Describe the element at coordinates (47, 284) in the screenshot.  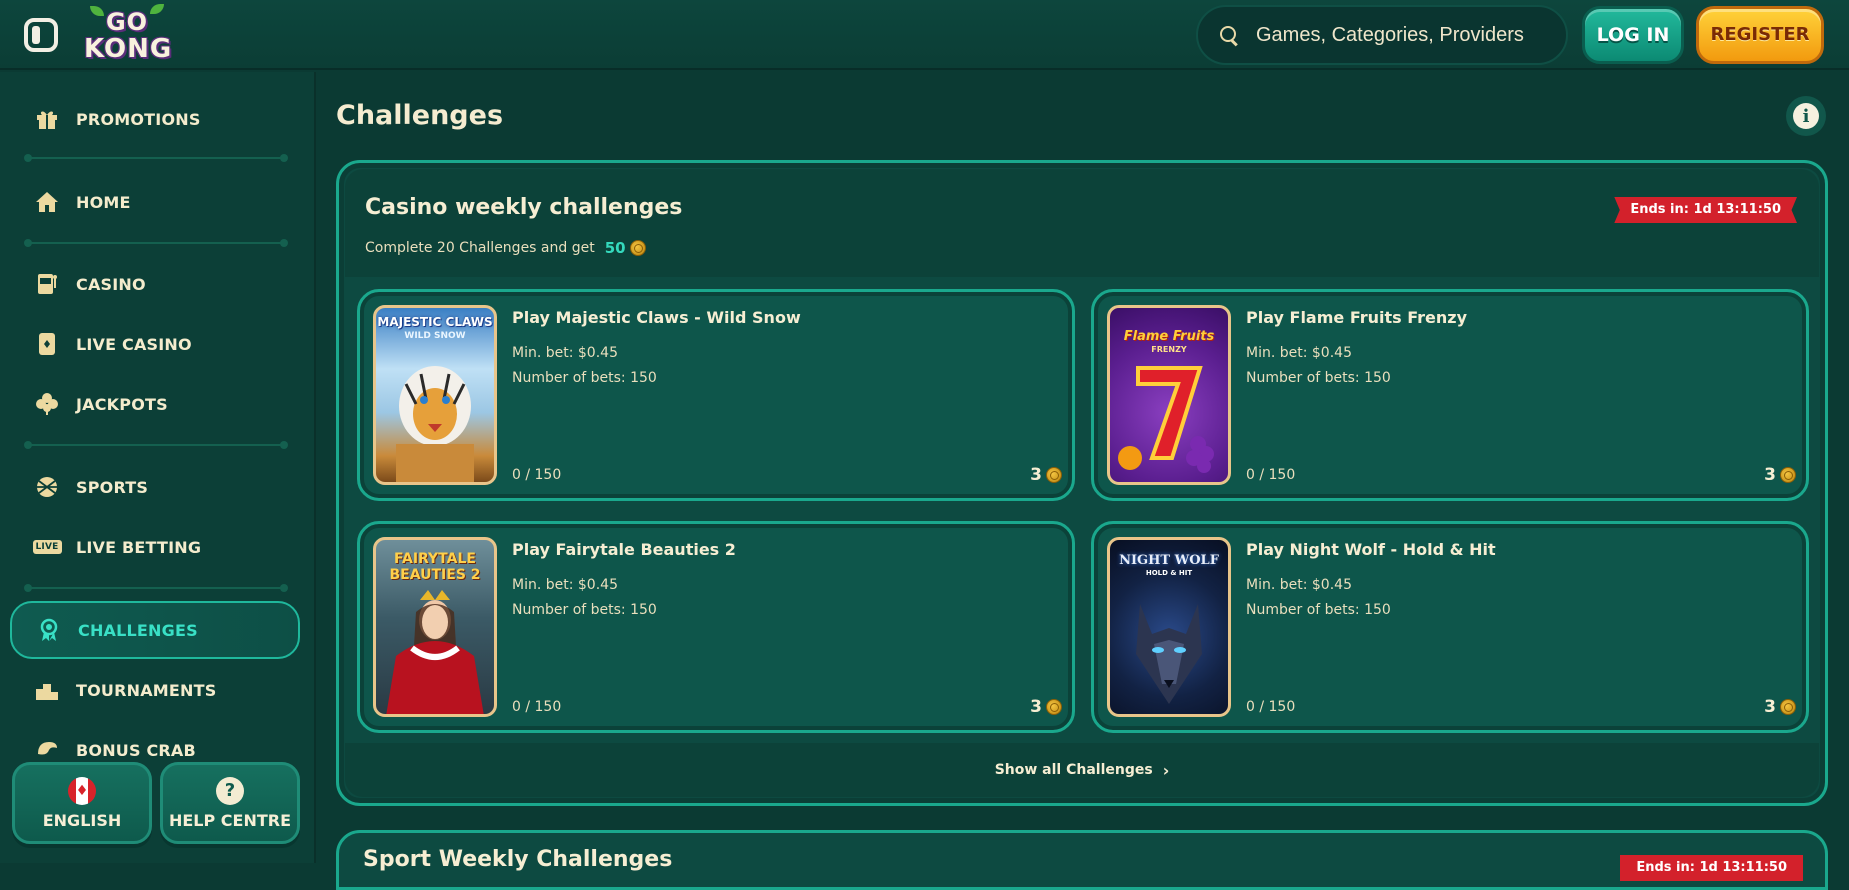
I see `slot-machine-icon` at that location.